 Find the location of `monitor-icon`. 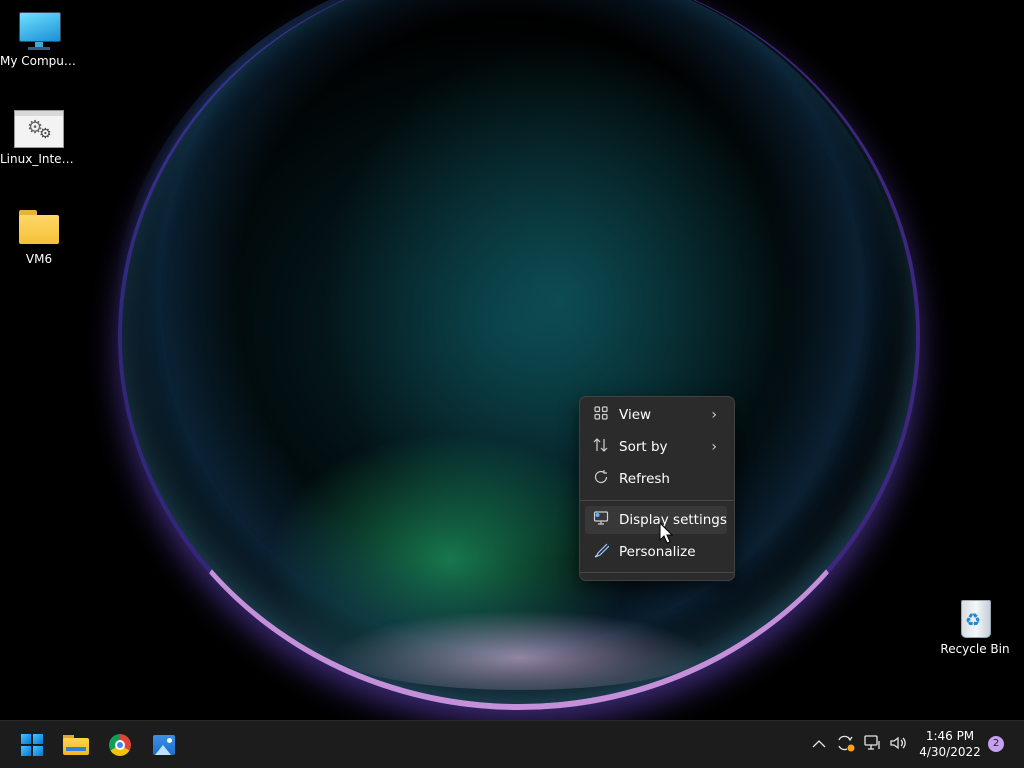

monitor-icon is located at coordinates (39, 30).